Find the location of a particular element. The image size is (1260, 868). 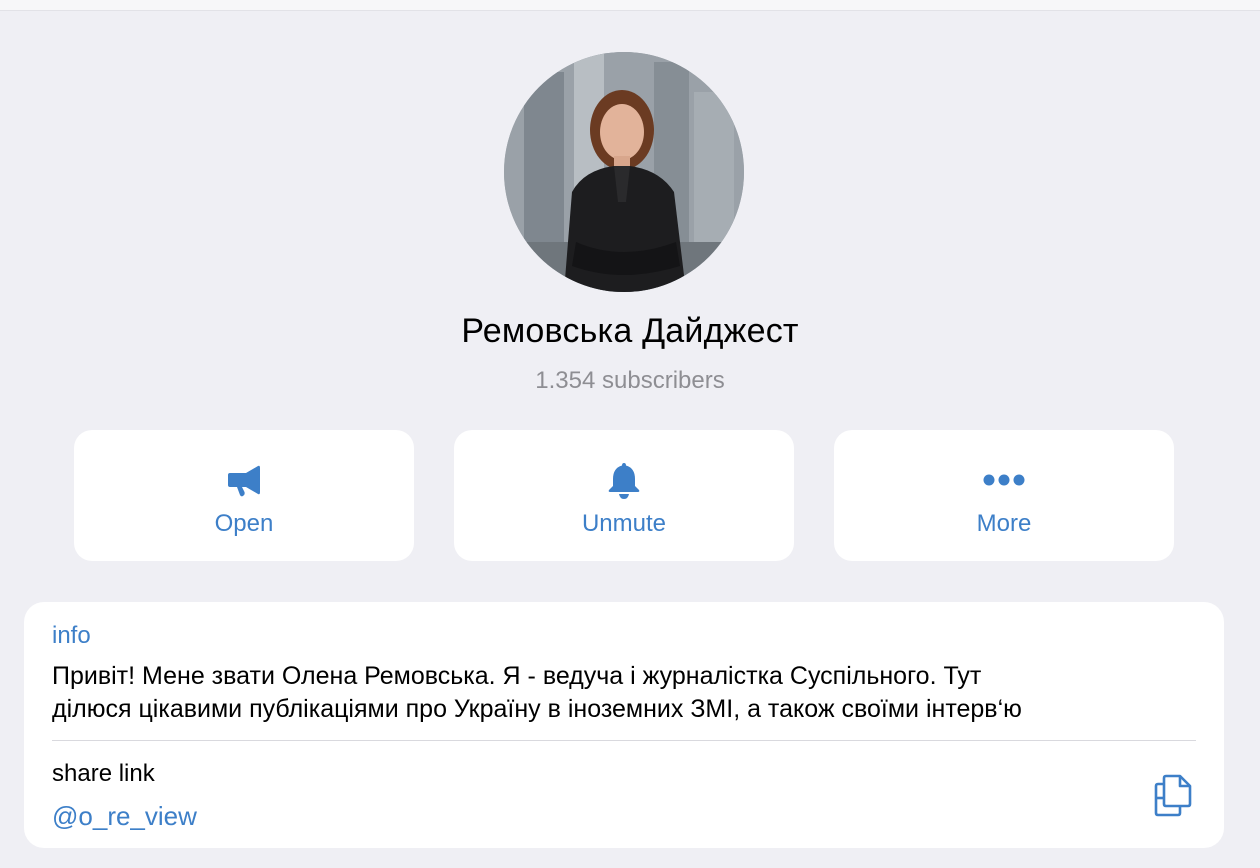

subscriber-count: 1.354 subscribers is located at coordinates (630, 380).